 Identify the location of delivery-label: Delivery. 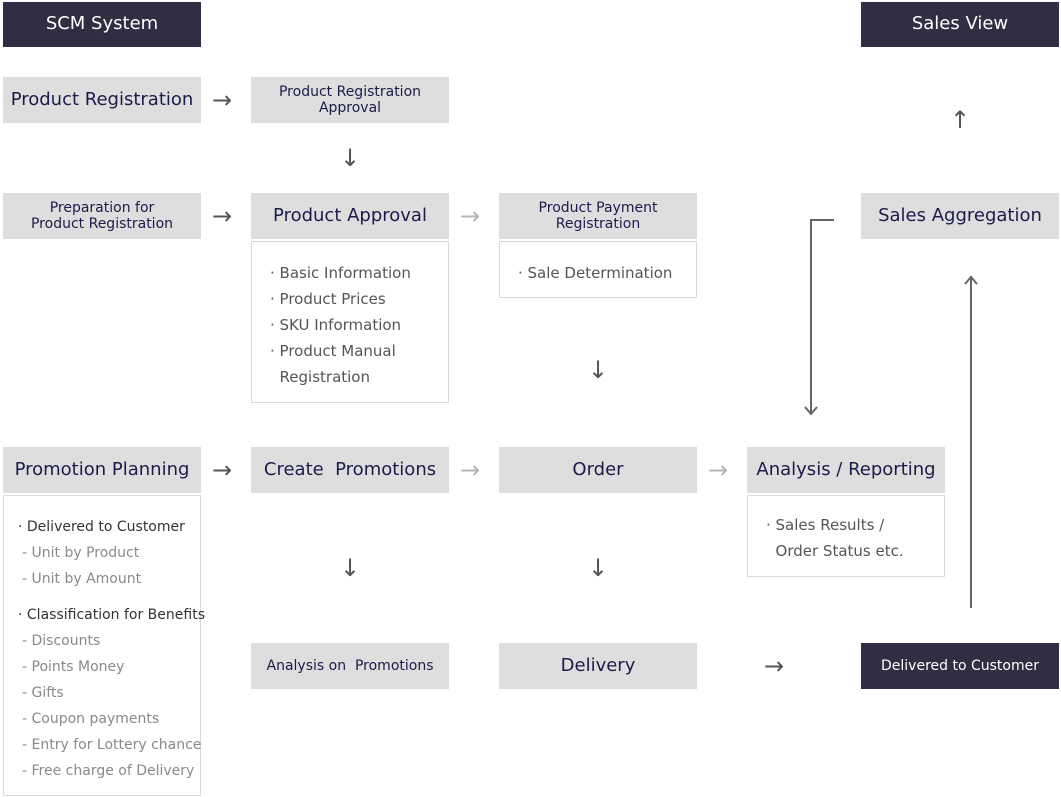
(598, 665).